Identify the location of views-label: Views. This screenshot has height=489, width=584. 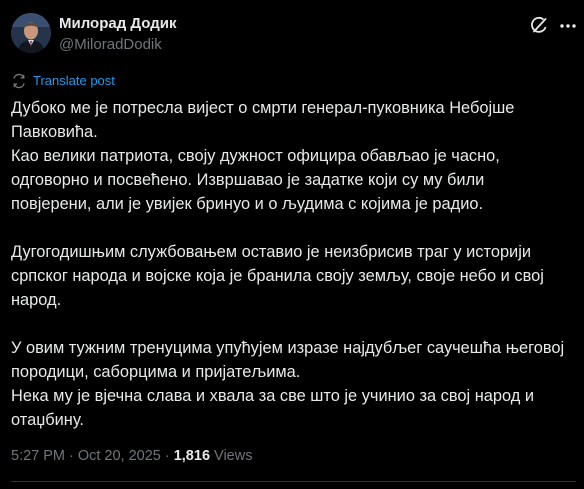
(233, 456).